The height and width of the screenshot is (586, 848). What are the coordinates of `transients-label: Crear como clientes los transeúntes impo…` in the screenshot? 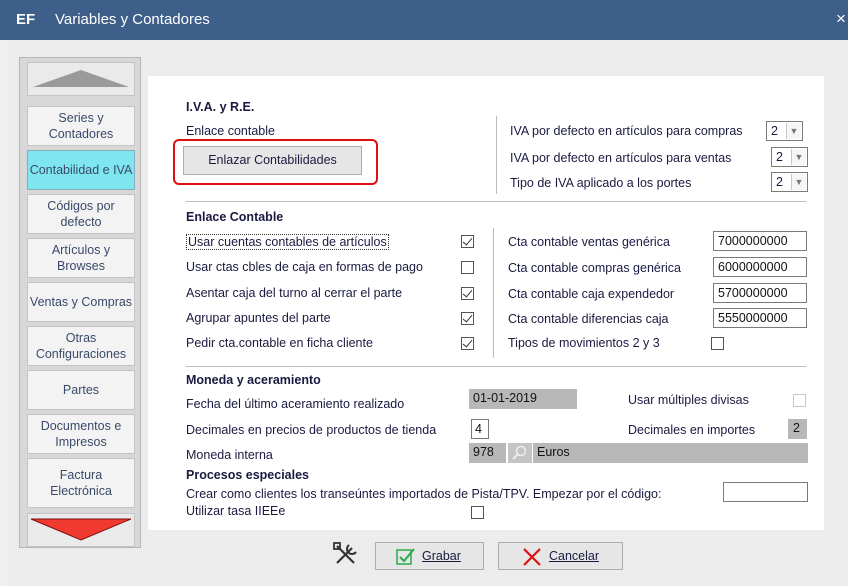 It's located at (424, 494).